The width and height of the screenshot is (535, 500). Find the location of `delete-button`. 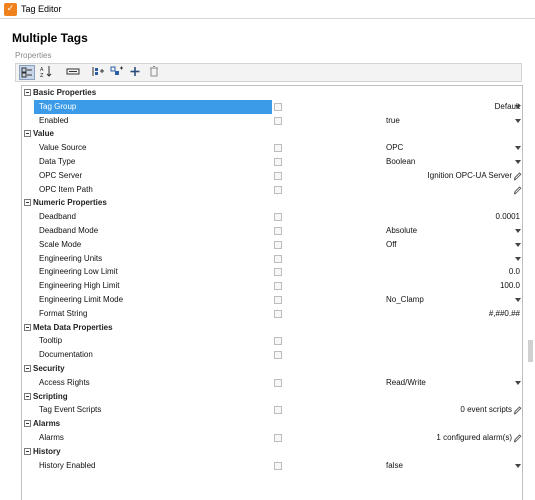

delete-button is located at coordinates (155, 72).